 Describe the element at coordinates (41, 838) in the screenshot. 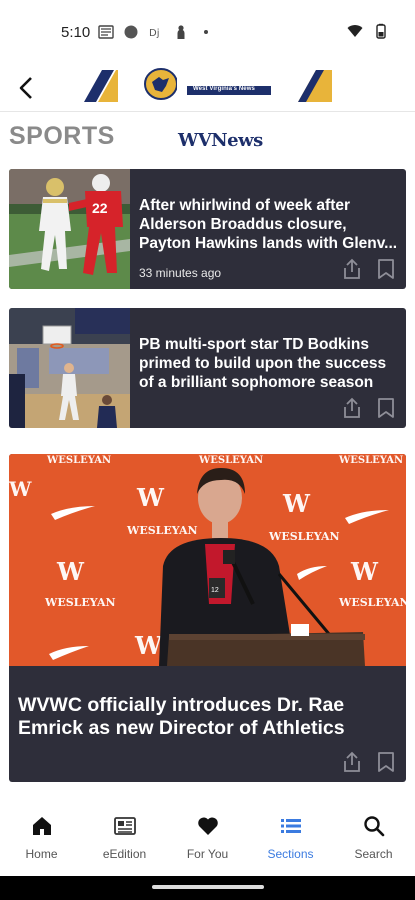

I see `nav-item-home: Home` at that location.